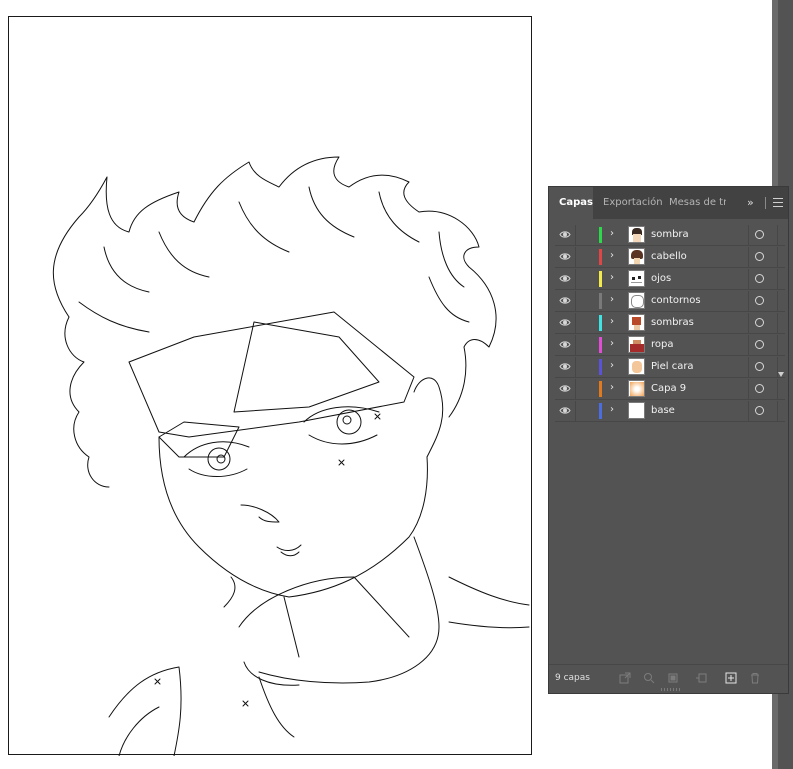 This screenshot has width=793, height=769. I want to click on layer-name: sombras, so click(672, 322).